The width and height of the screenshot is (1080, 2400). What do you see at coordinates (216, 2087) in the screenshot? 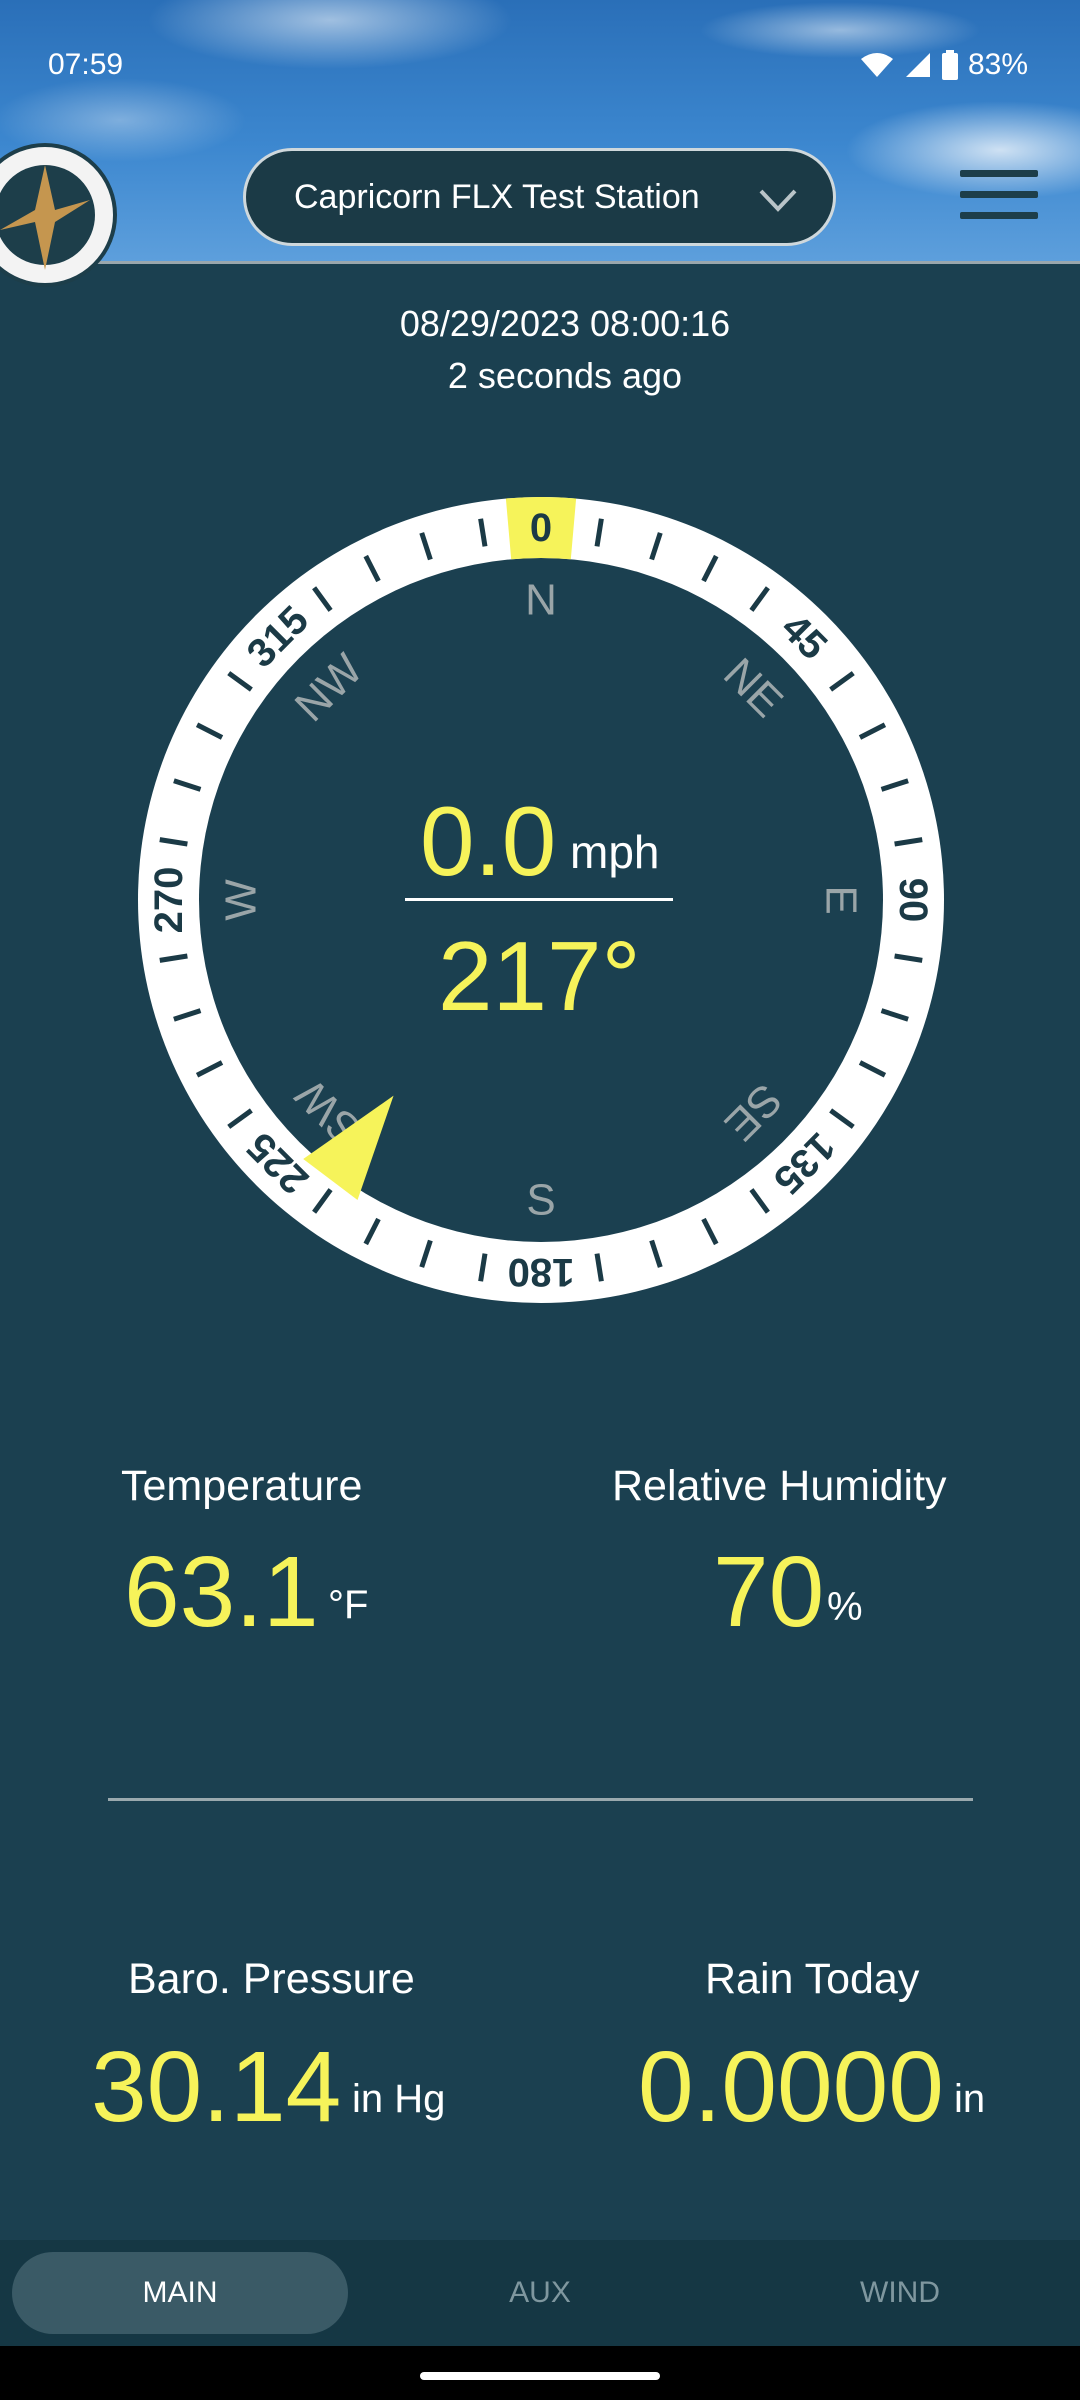
I see `pressure-value: 30.14` at bounding box center [216, 2087].